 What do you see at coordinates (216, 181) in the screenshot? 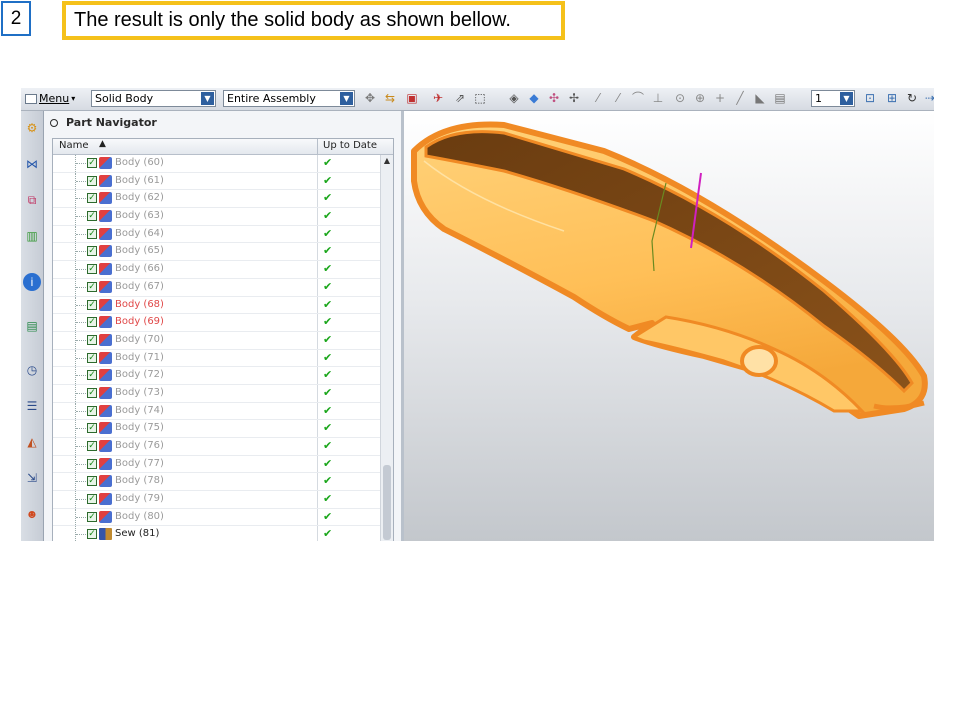
I see `tree-row: ✓ Body (61) ✔` at bounding box center [216, 181].